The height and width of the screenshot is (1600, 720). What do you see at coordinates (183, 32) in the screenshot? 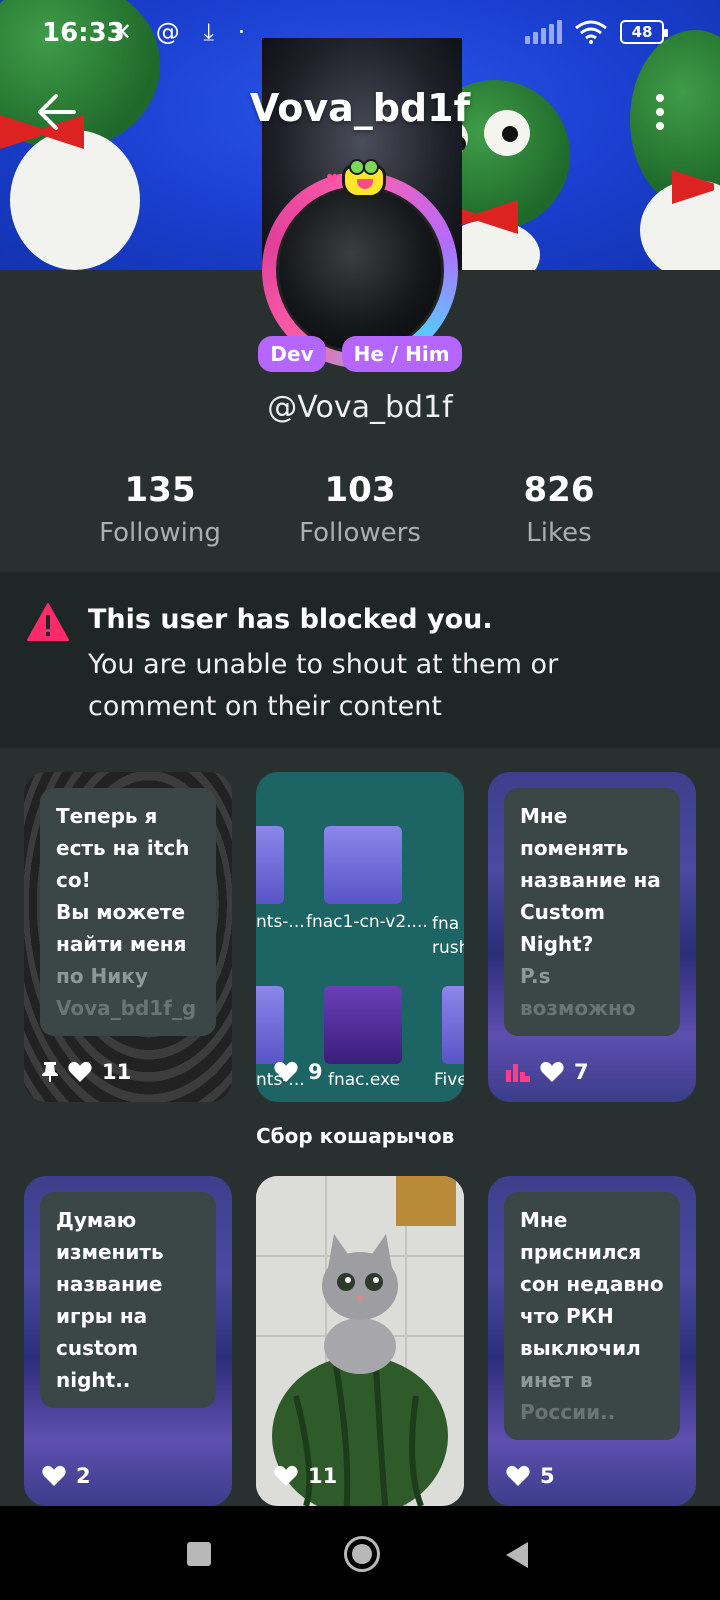
I see `notification-icons: ✕ @ ⤓ ·` at bounding box center [183, 32].